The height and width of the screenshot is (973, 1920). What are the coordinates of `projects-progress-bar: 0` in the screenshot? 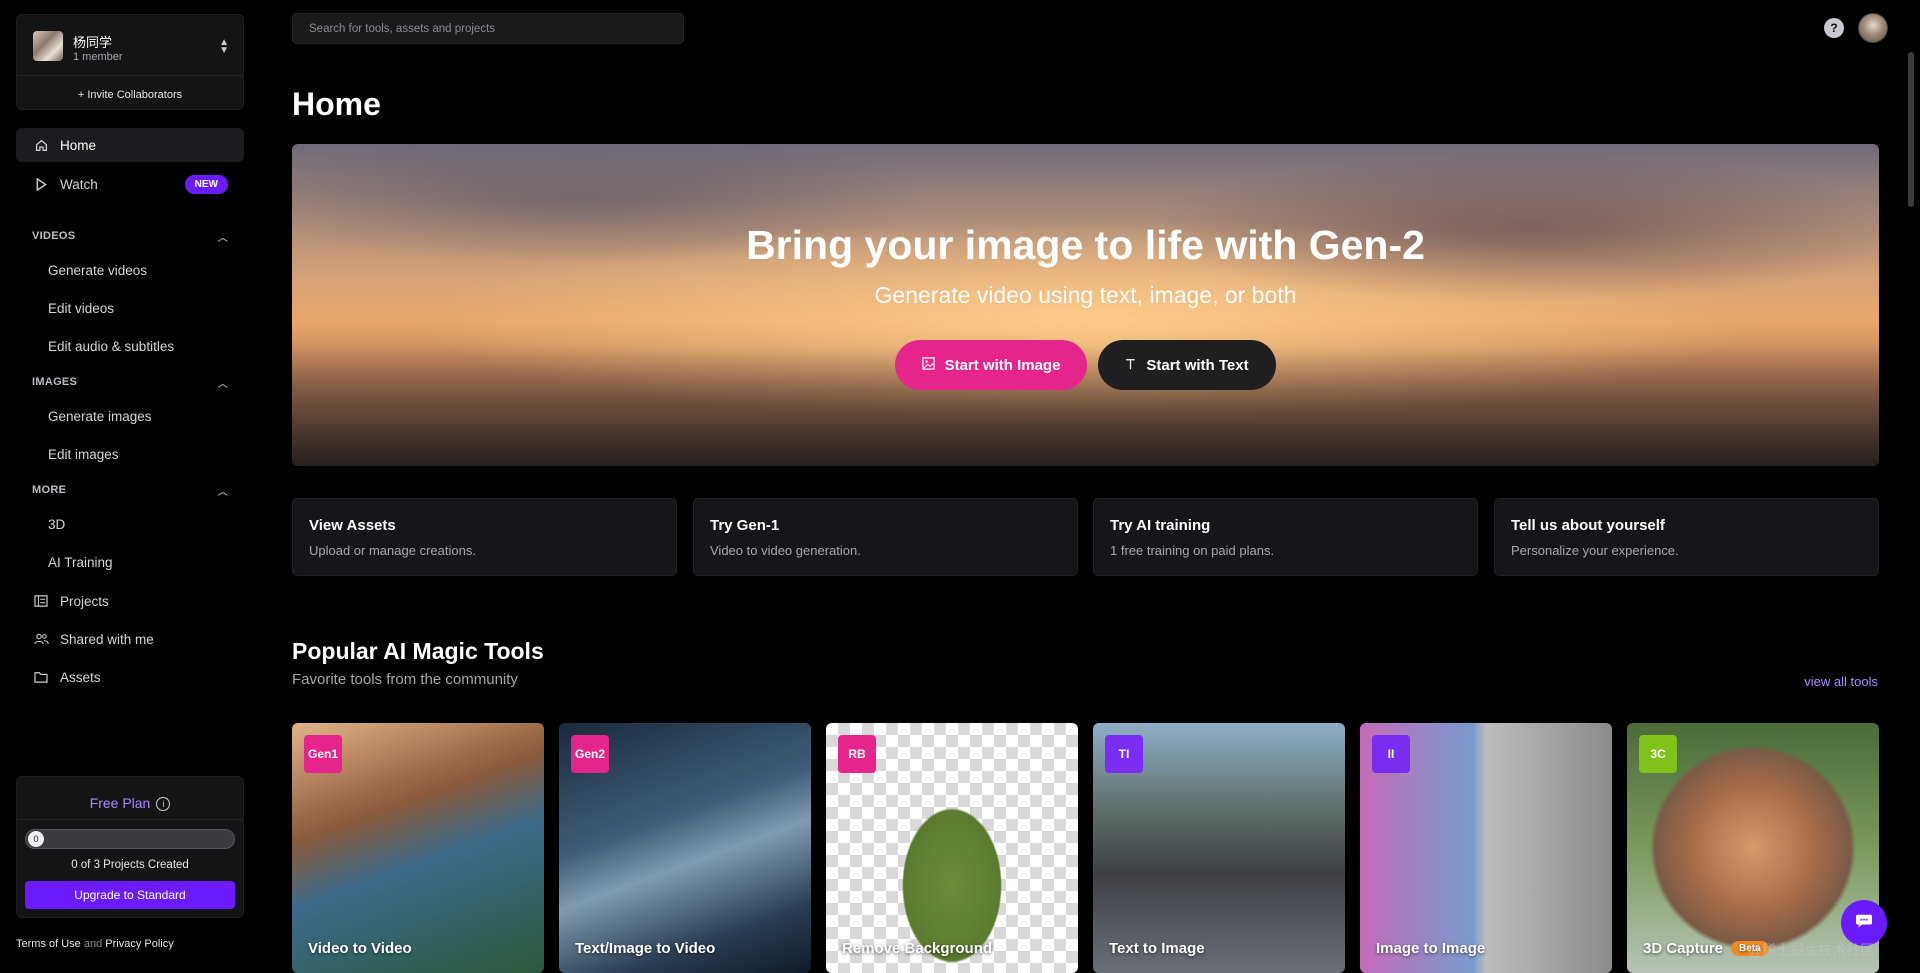 It's located at (130, 839).